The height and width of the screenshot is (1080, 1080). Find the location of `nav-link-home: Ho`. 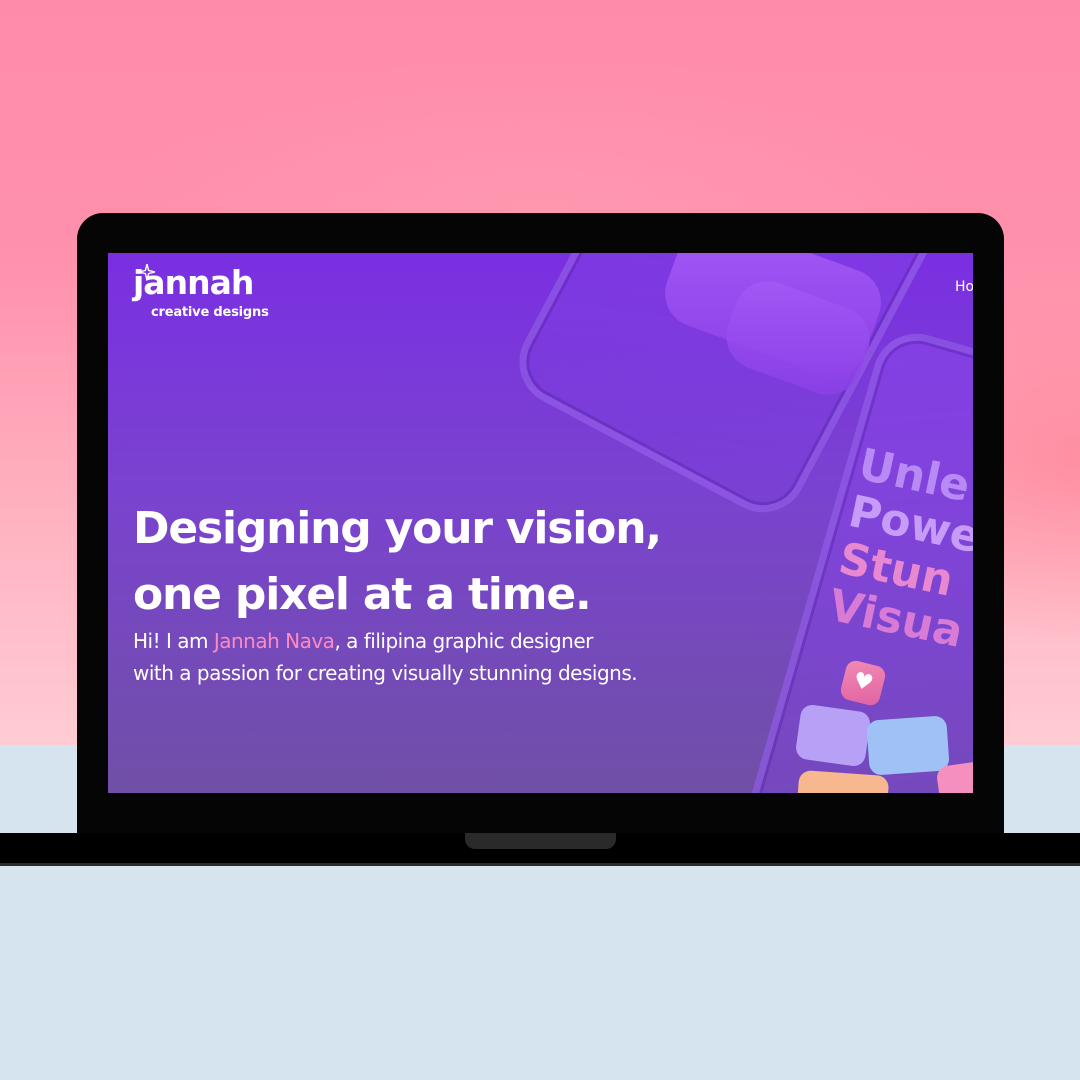

nav-link-home: Ho is located at coordinates (964, 287).